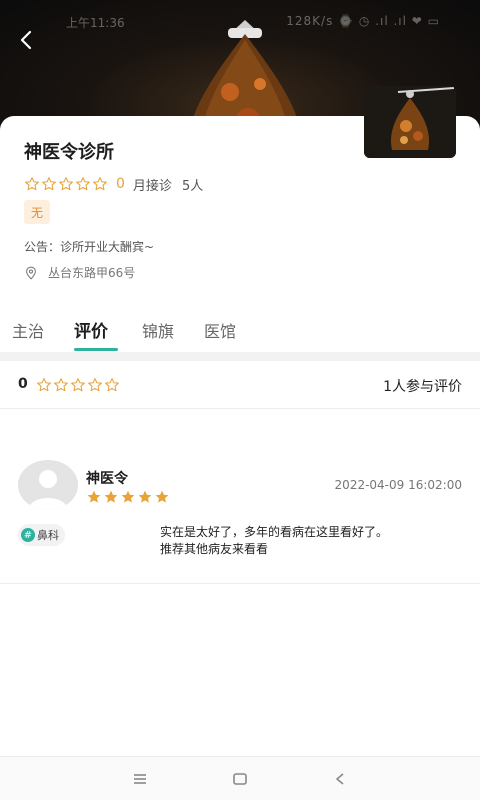 This screenshot has width=480, height=800. I want to click on monthly-visits-label: 月接诊, so click(152, 186).